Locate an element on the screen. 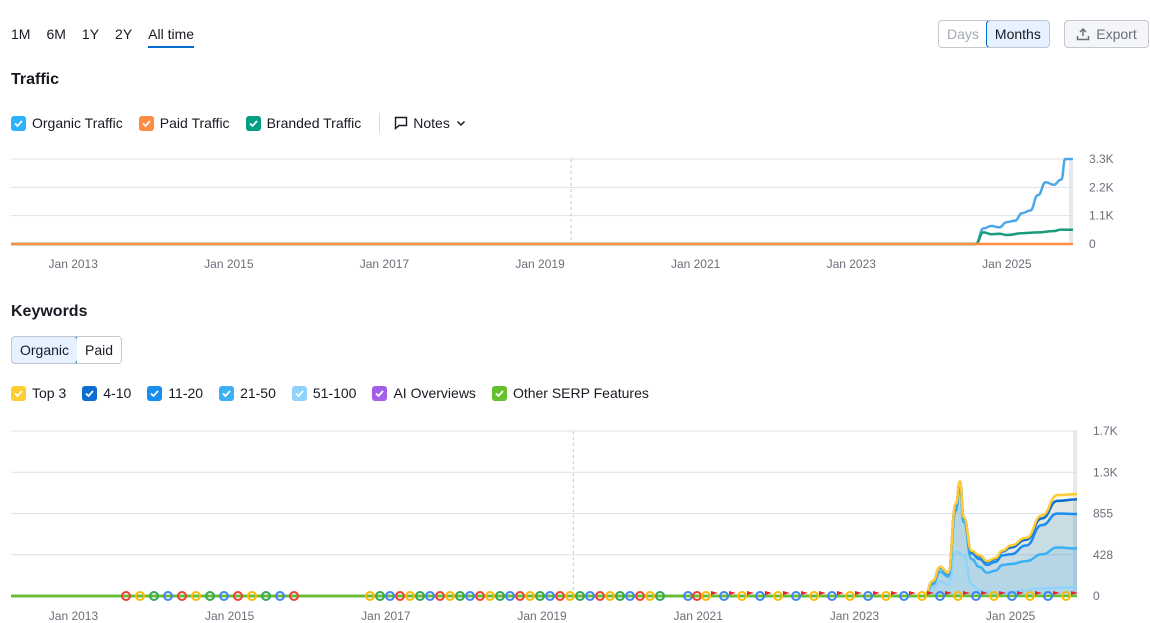  legend-organic-traffic: Organic Traffic is located at coordinates (67, 123).